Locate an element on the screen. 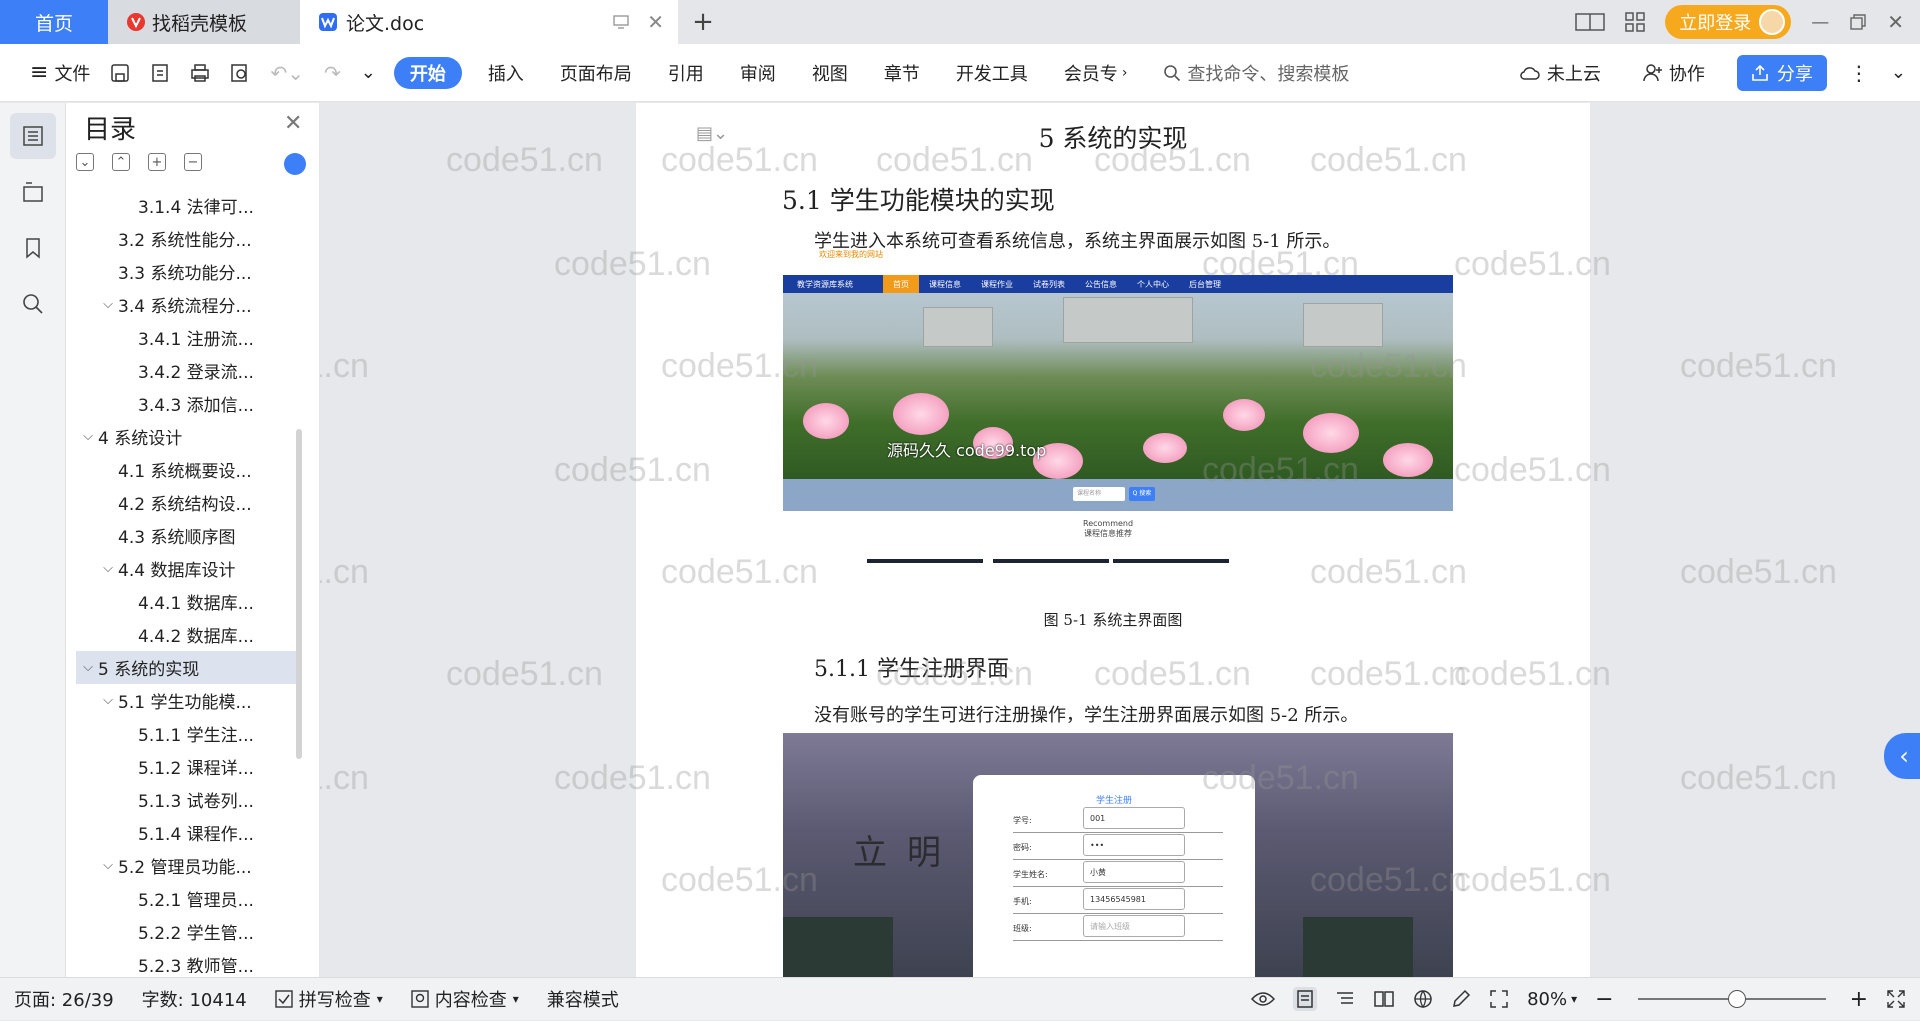  tab-start: 开始 is located at coordinates (427, 72).